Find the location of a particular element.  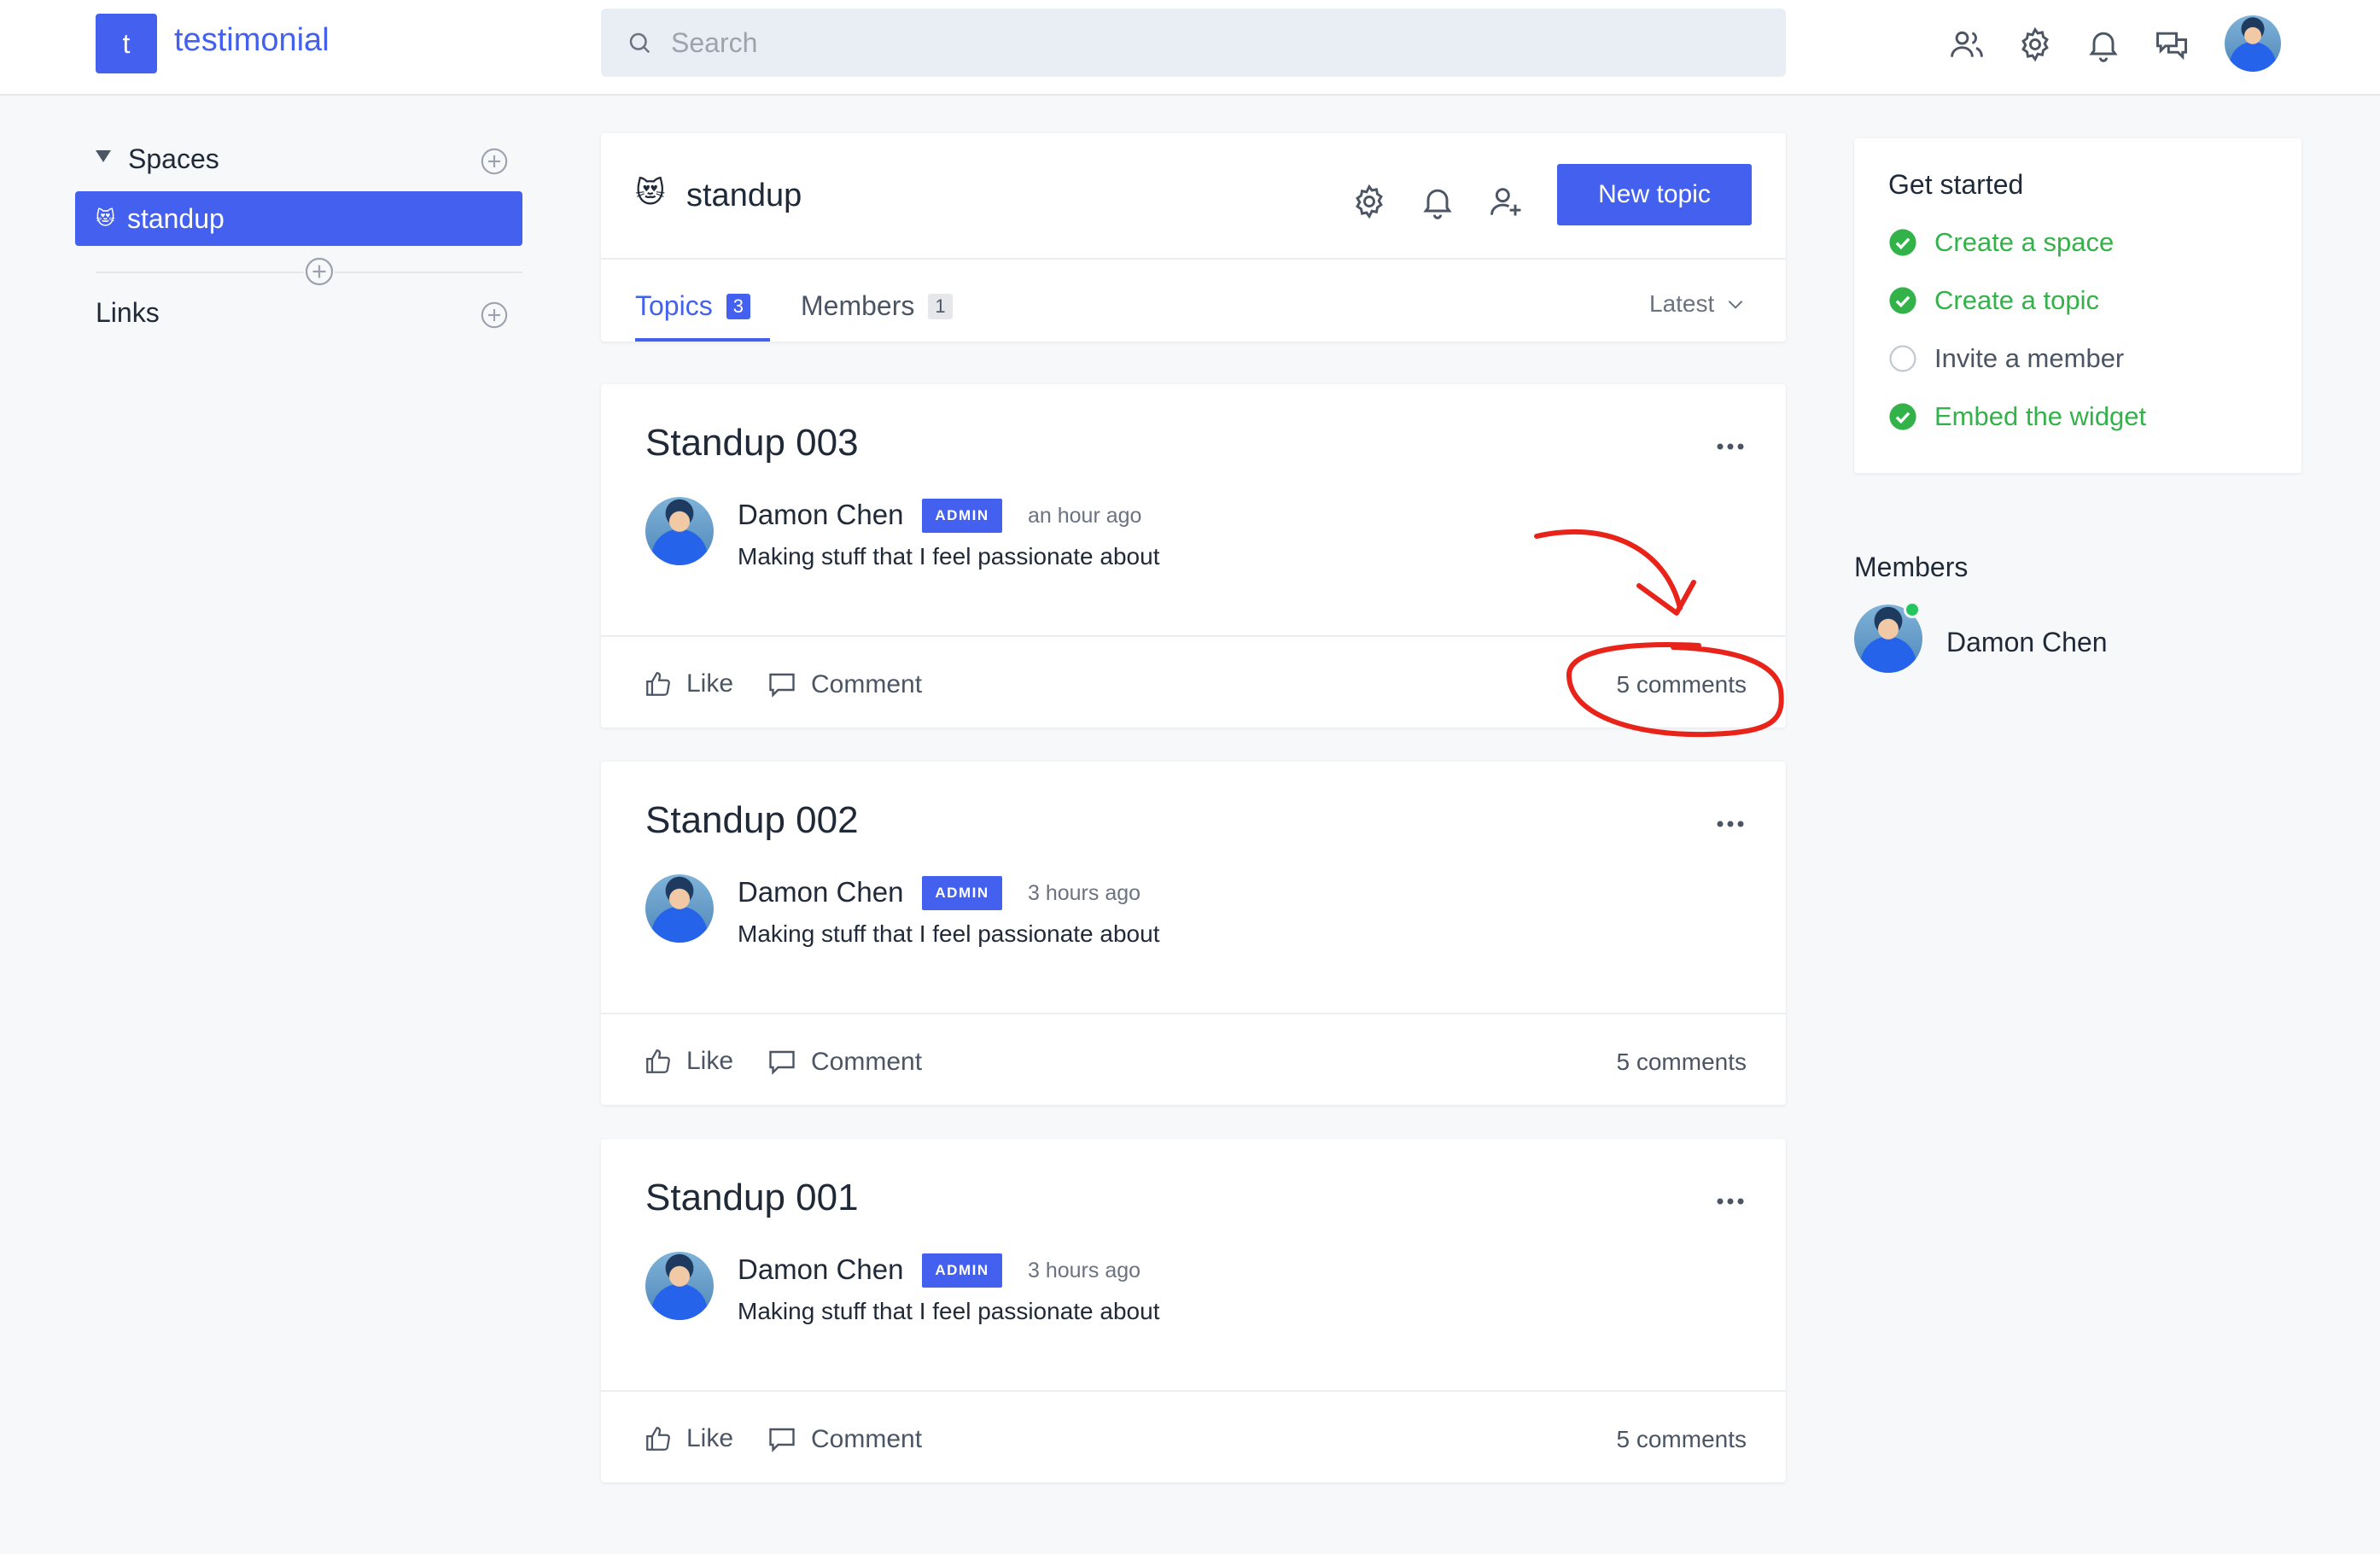

checklist-item-create-topic: Create a topic is located at coordinates (1993, 300).